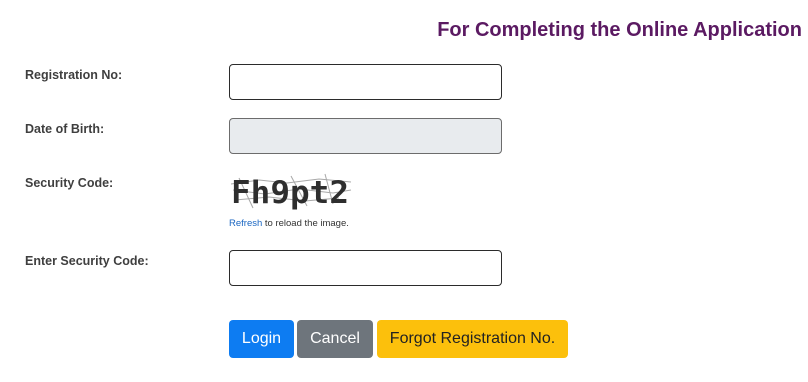  I want to click on forgot-registration-button: Forgot Registration No., so click(472, 339).